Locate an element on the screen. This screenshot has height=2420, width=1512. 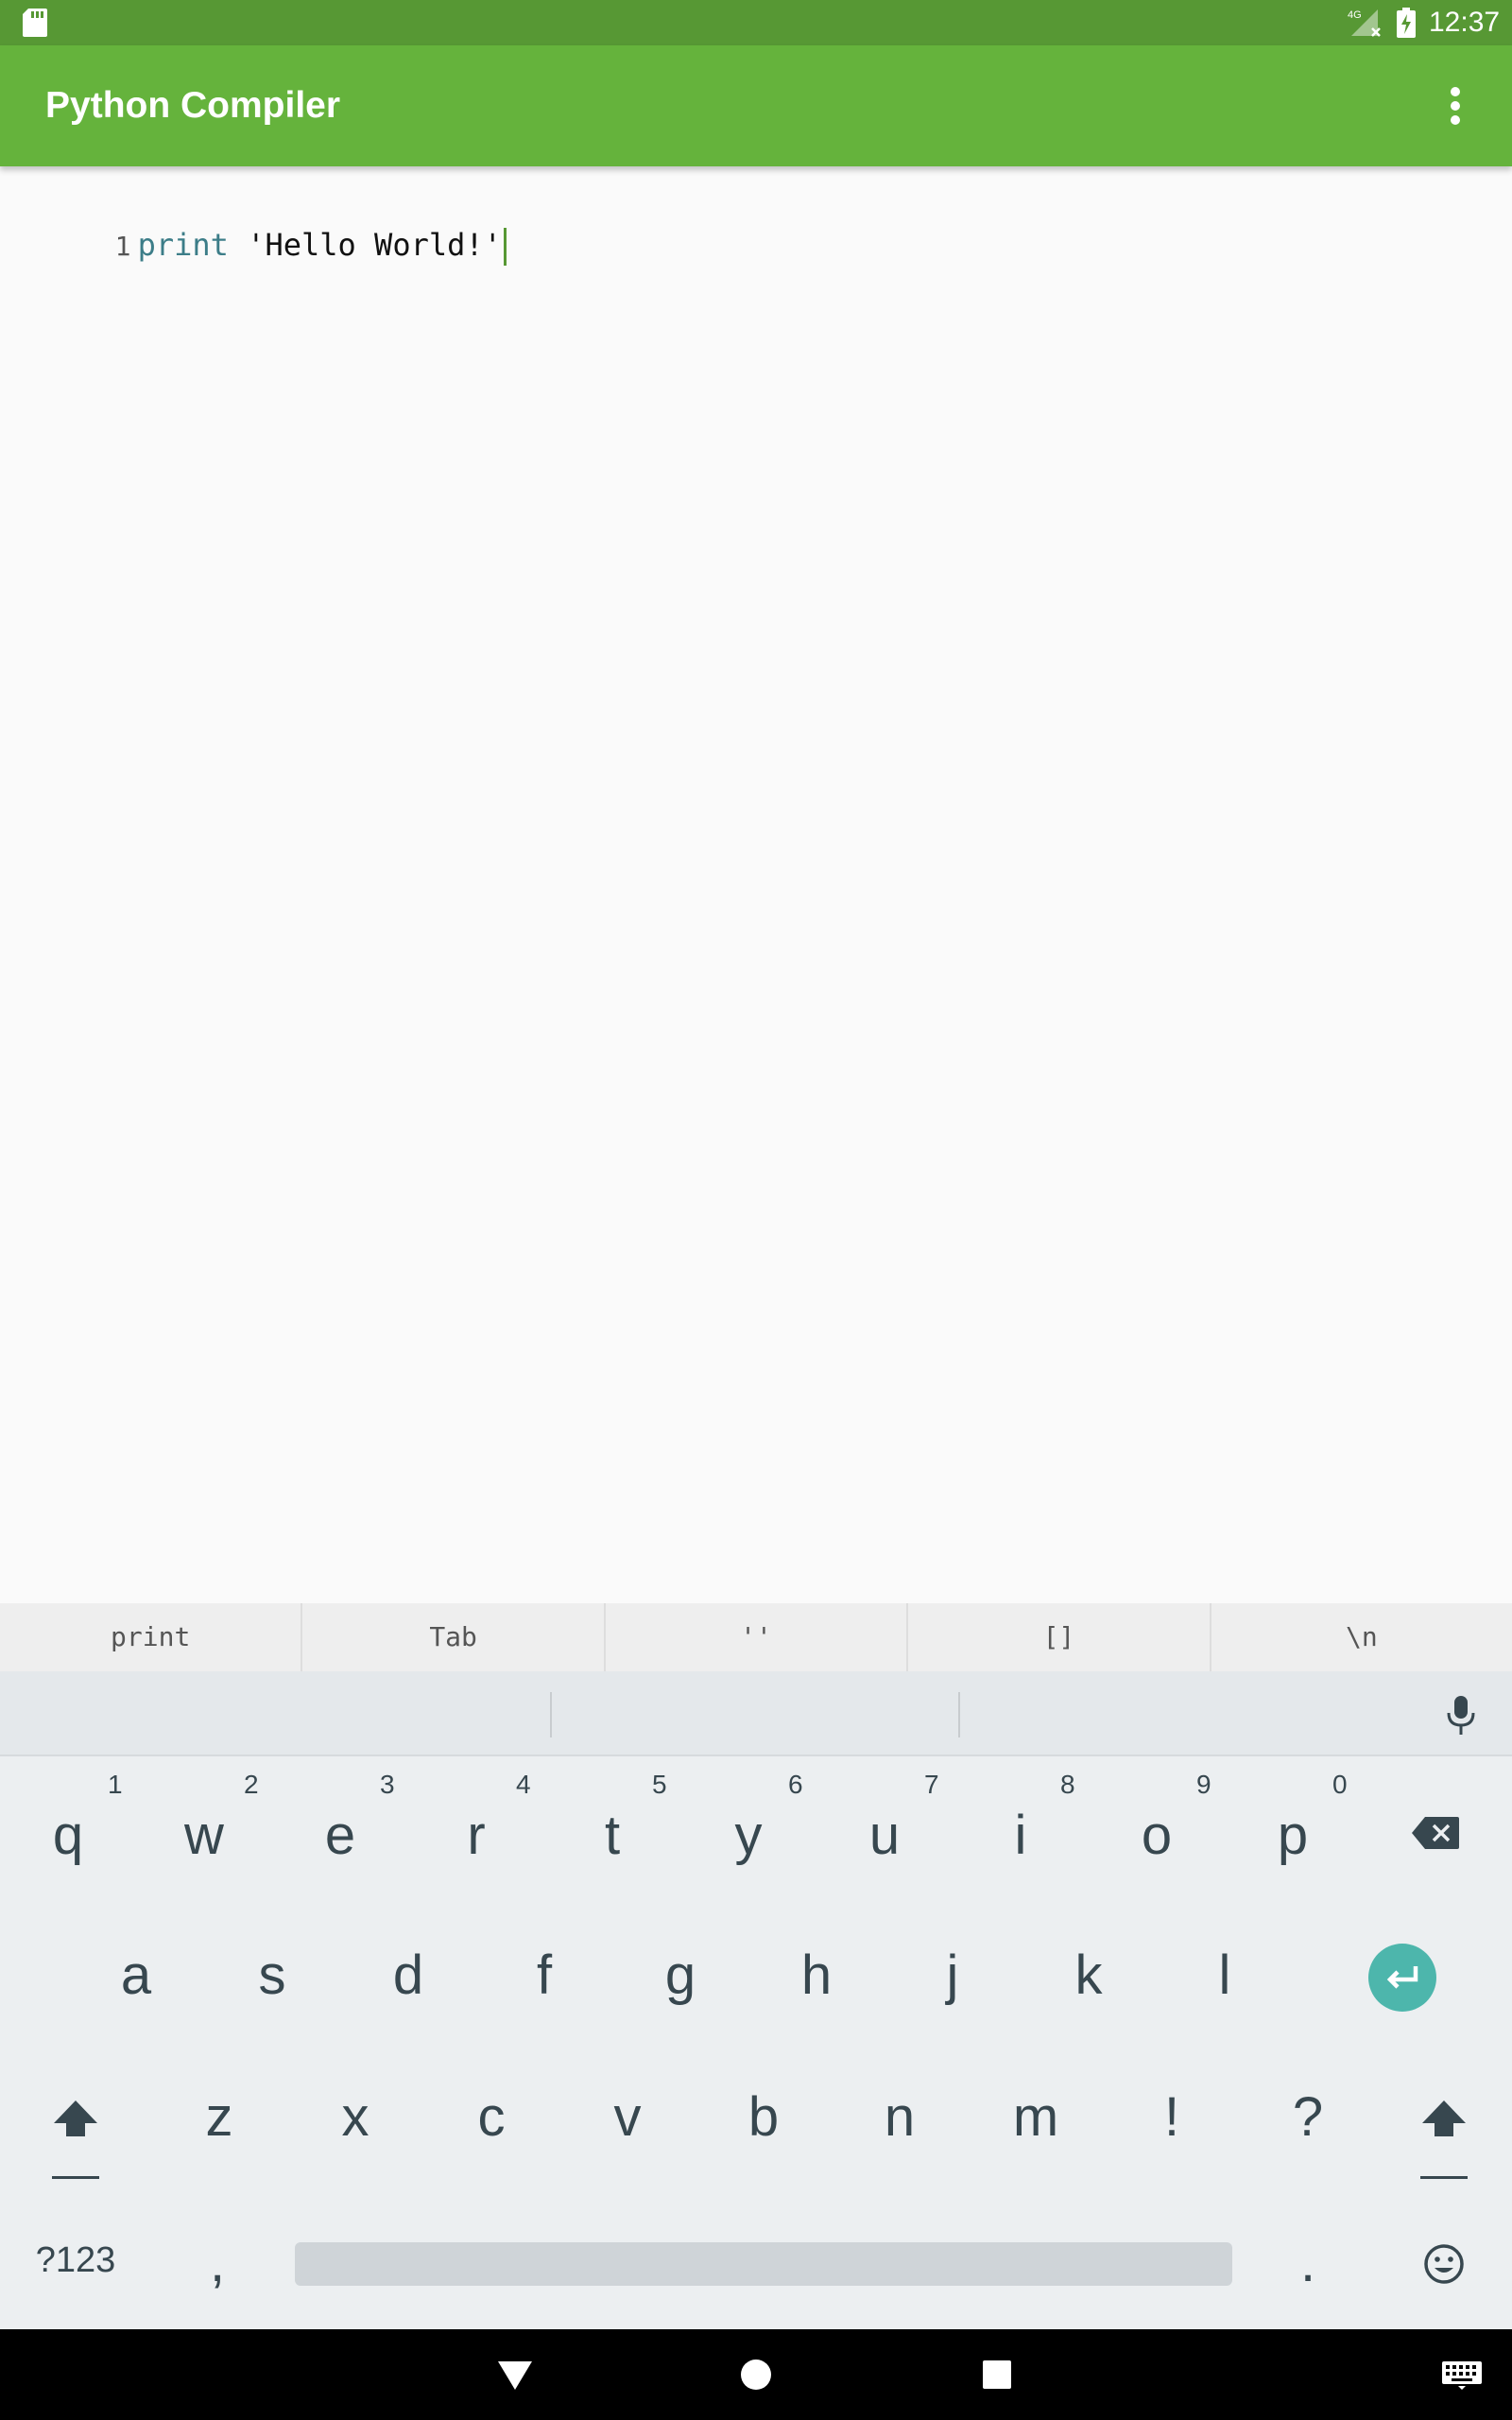
shortcut-bar: print Tab '' [] \n is located at coordinates (756, 1637).